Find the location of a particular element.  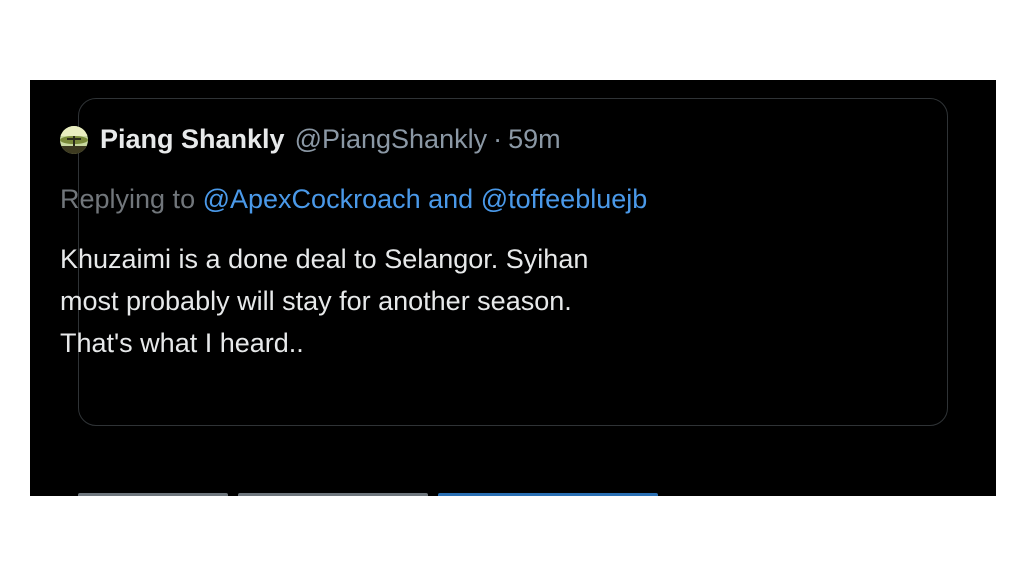

display-name: Piang Shankly is located at coordinates (192, 139).